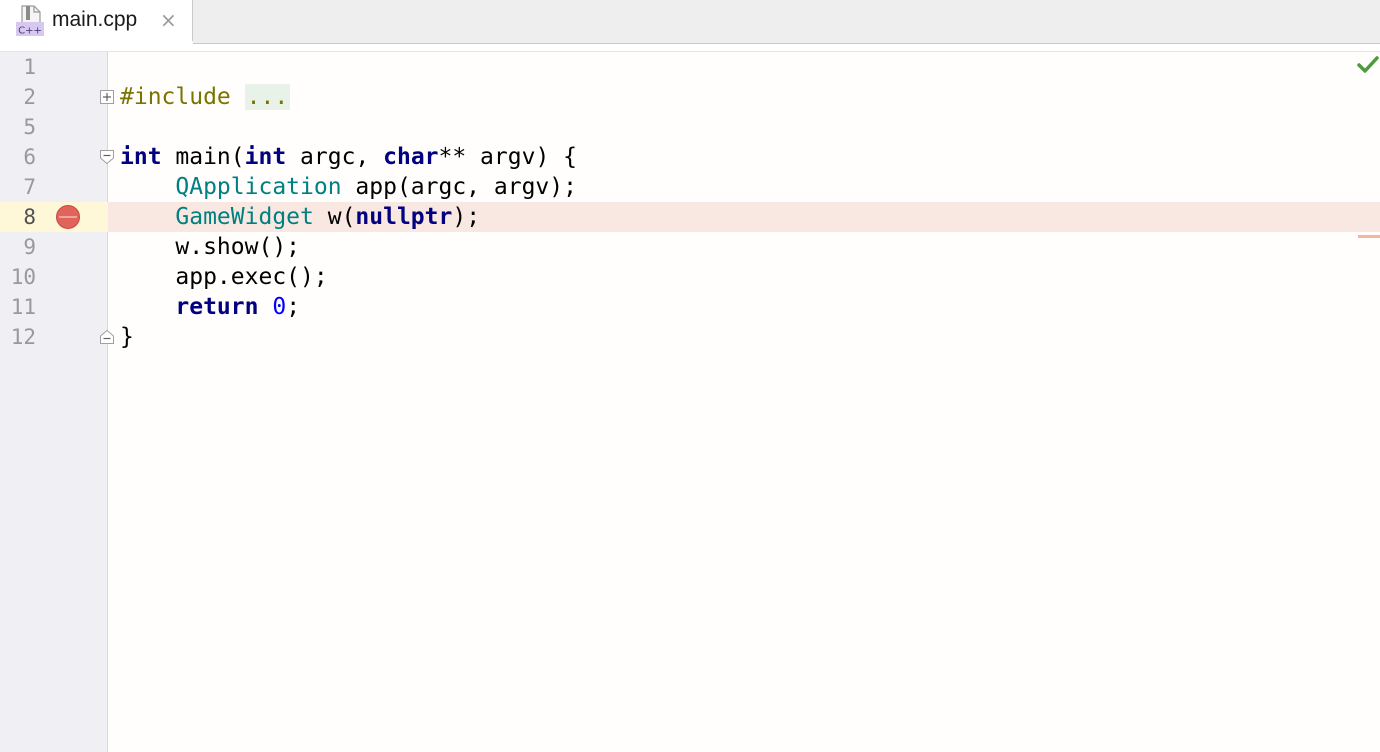 This screenshot has width=1380, height=752. I want to click on keyword: return, so click(217, 307).